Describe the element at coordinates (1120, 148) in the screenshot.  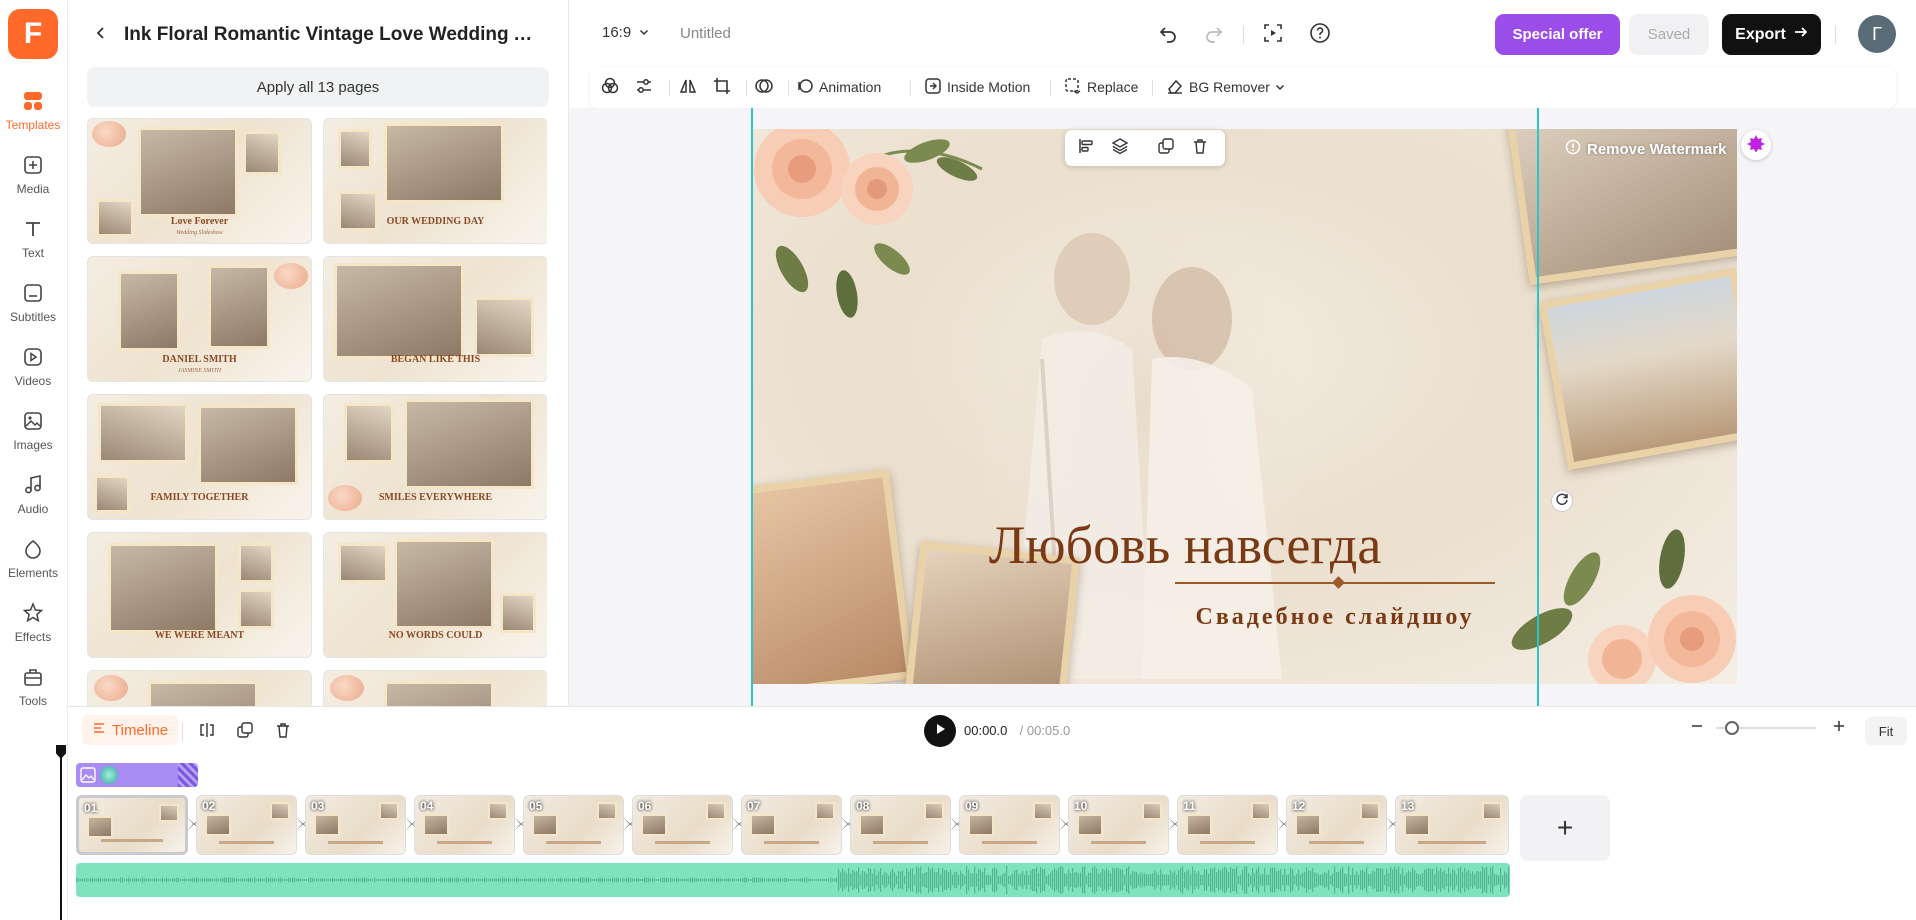
I see `layers-button` at that location.